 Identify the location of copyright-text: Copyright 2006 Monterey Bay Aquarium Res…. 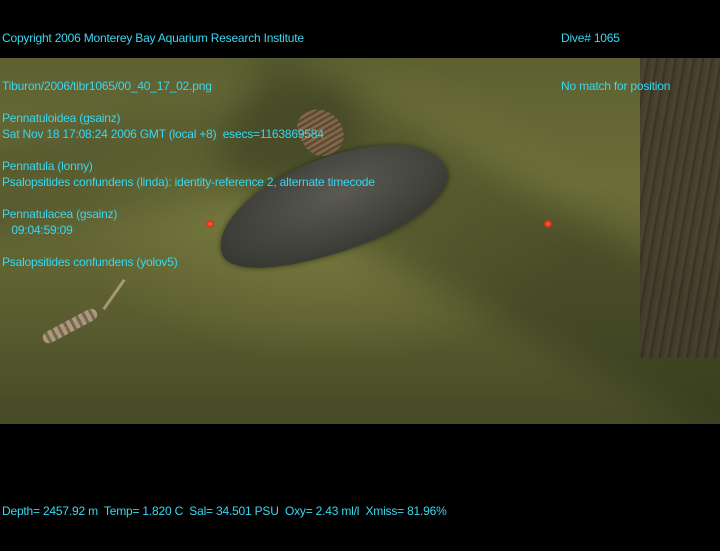
(153, 38).